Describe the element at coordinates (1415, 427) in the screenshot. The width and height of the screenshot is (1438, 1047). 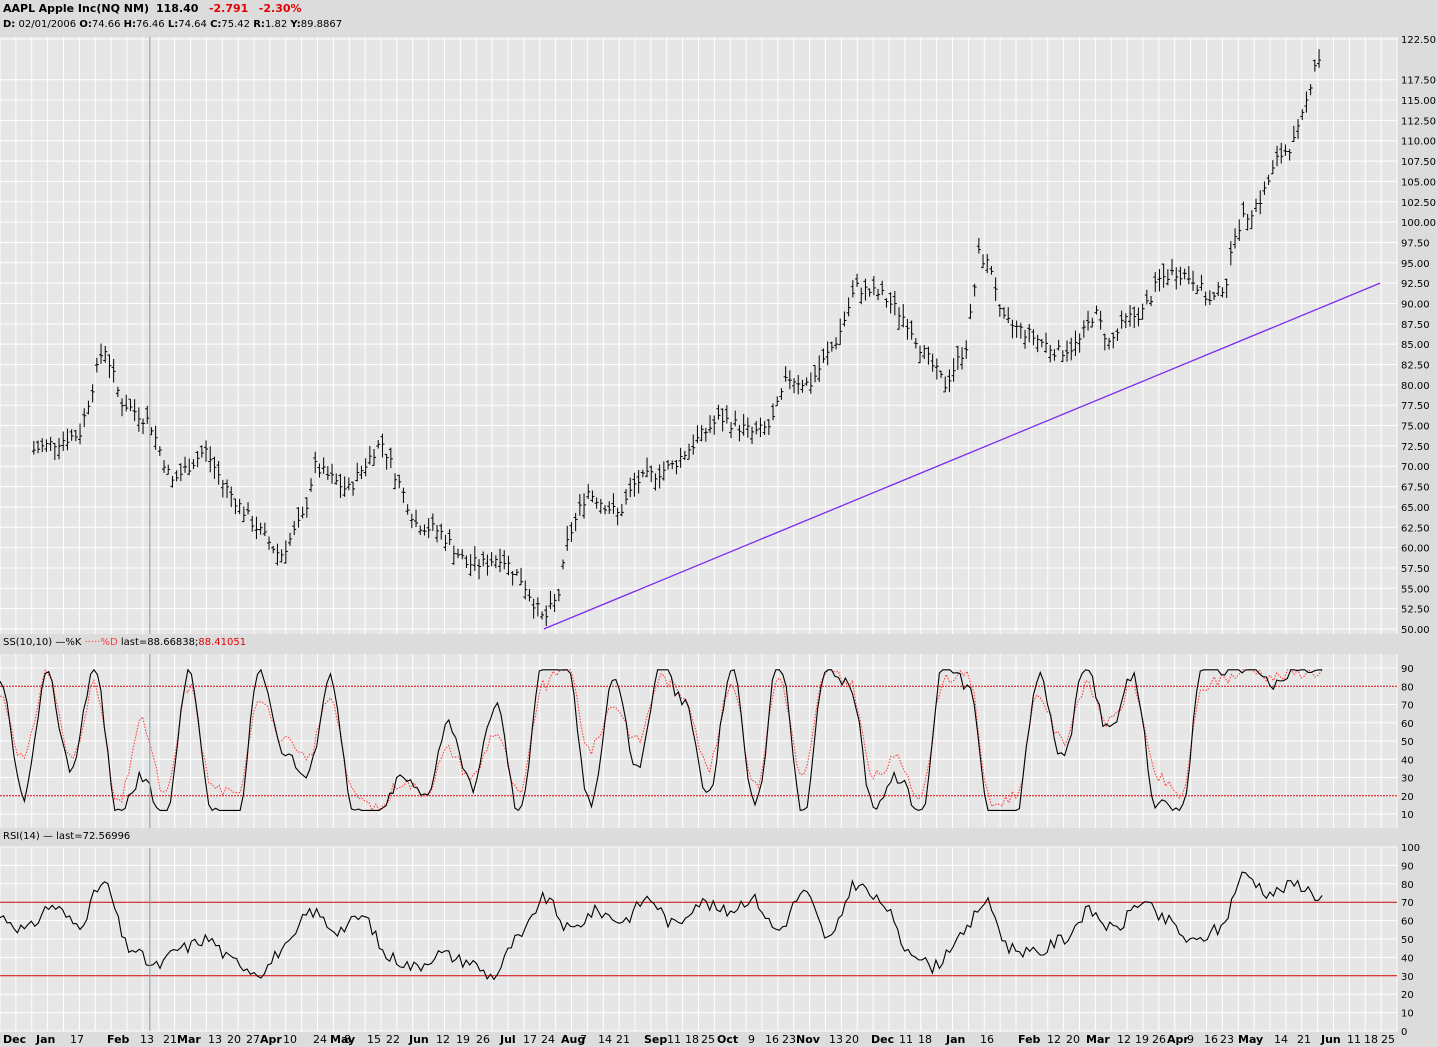
I see `y-tick-label: 75.00` at that location.